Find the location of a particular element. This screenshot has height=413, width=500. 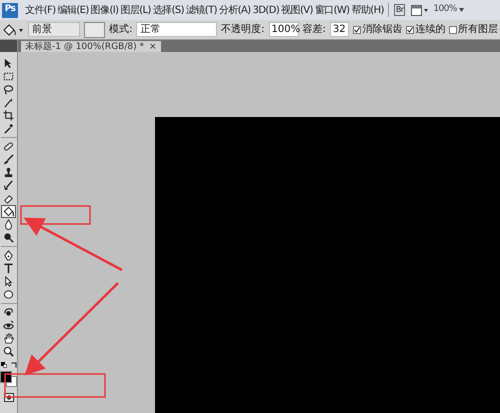

hand-icon is located at coordinates (8, 338).